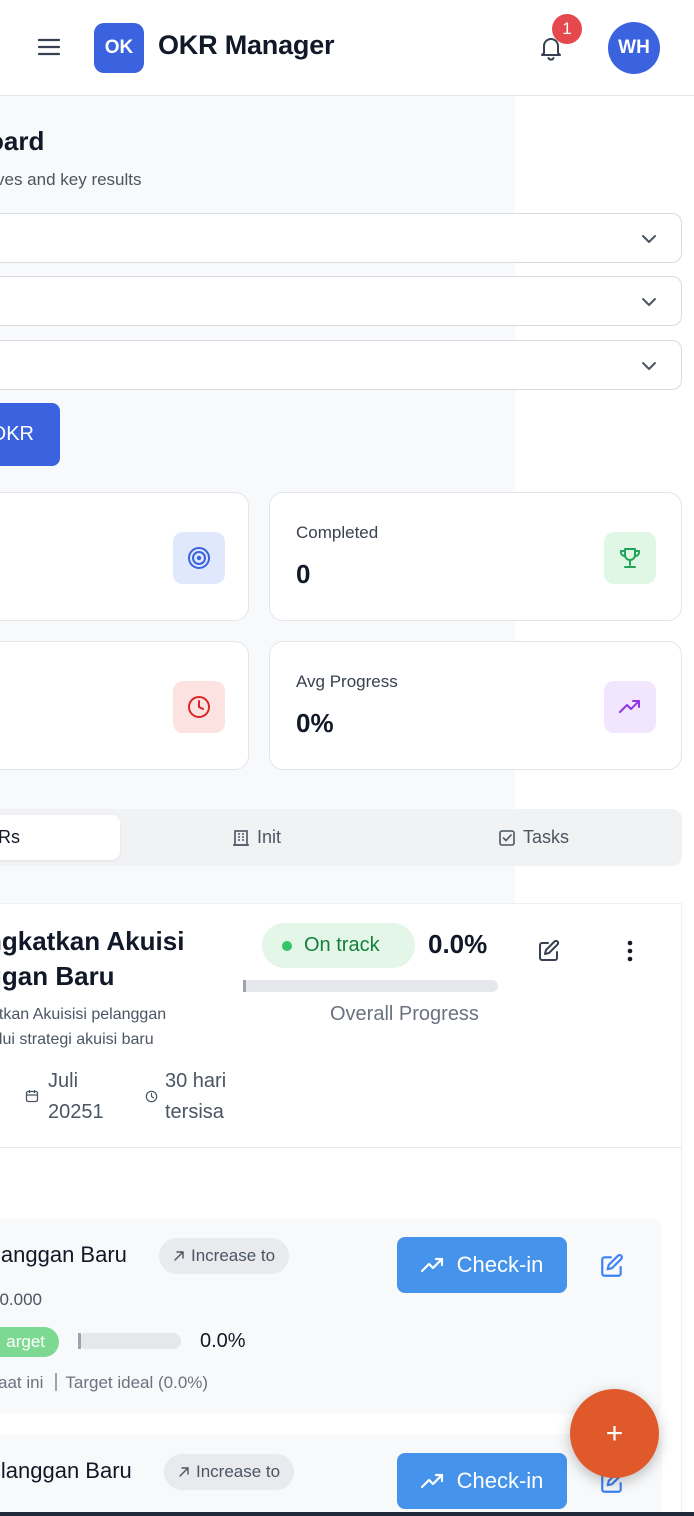 The width and height of the screenshot is (694, 1516). Describe the element at coordinates (256, 837) in the screenshot. I see `tab-initiatives: Init` at that location.